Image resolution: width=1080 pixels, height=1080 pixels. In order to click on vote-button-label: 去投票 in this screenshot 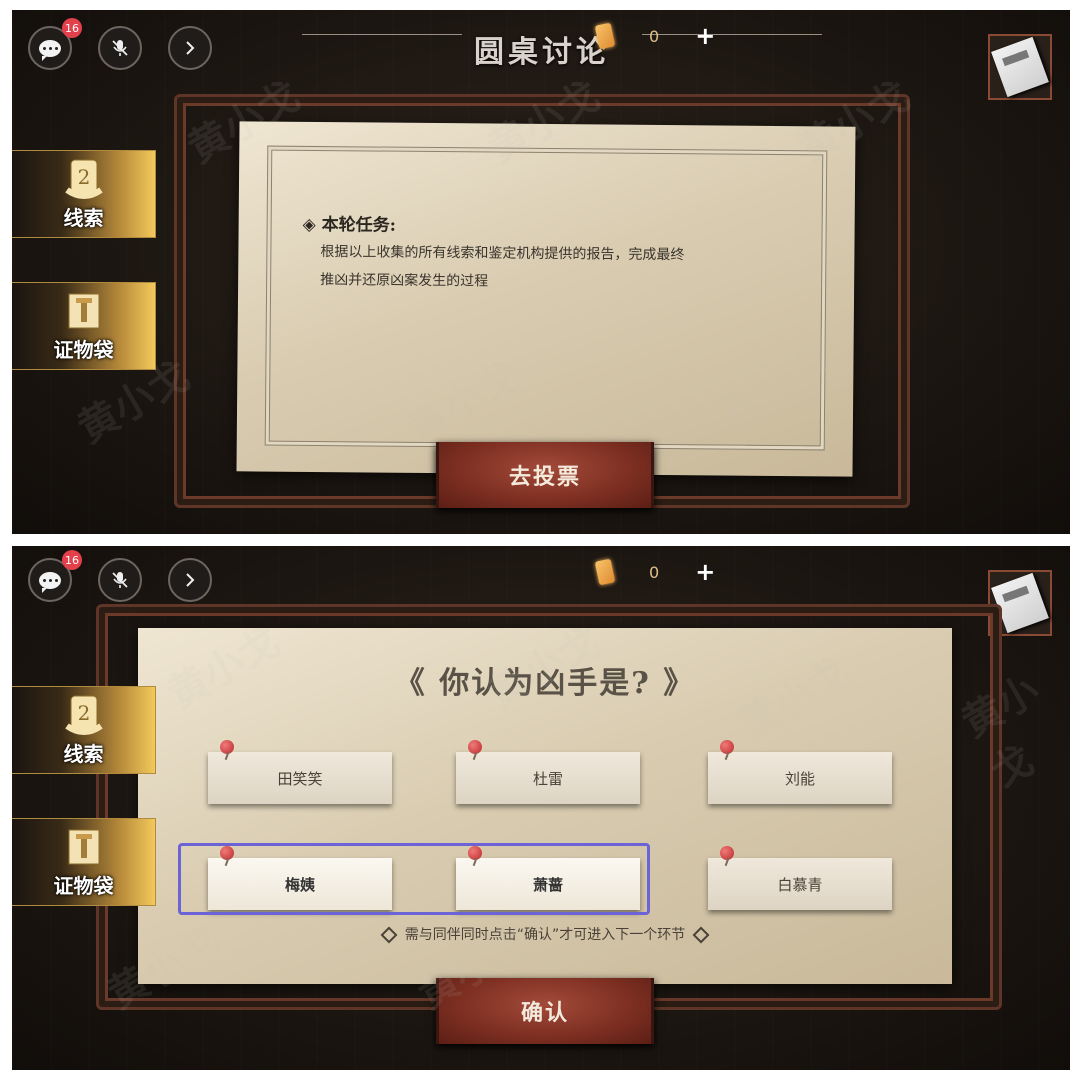, I will do `click(544, 477)`.